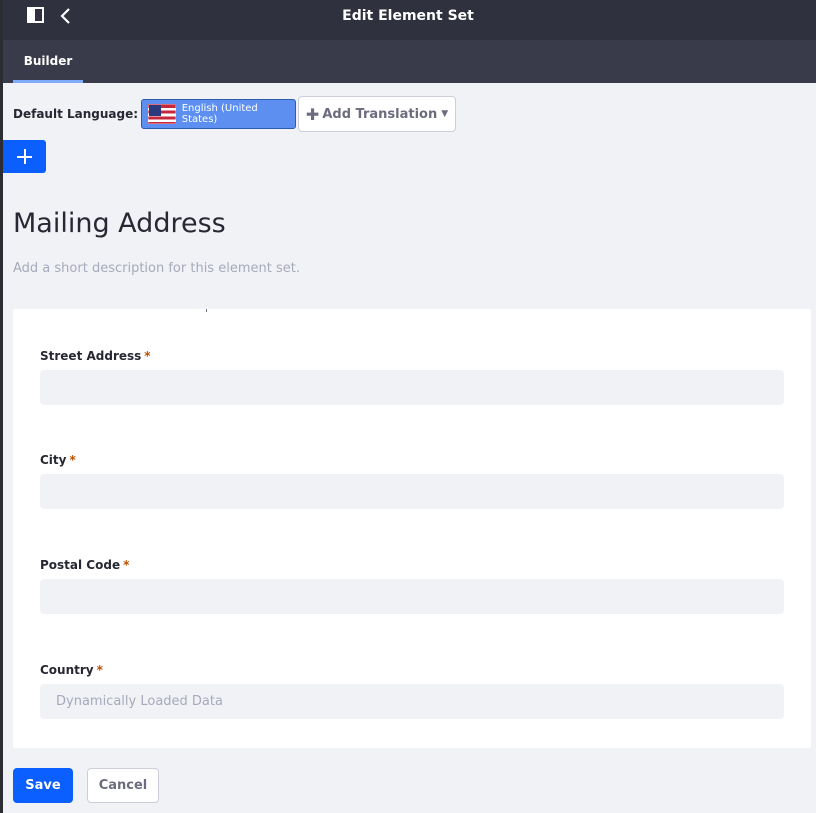  I want to click on current-language-label: English (United States), so click(219, 114).